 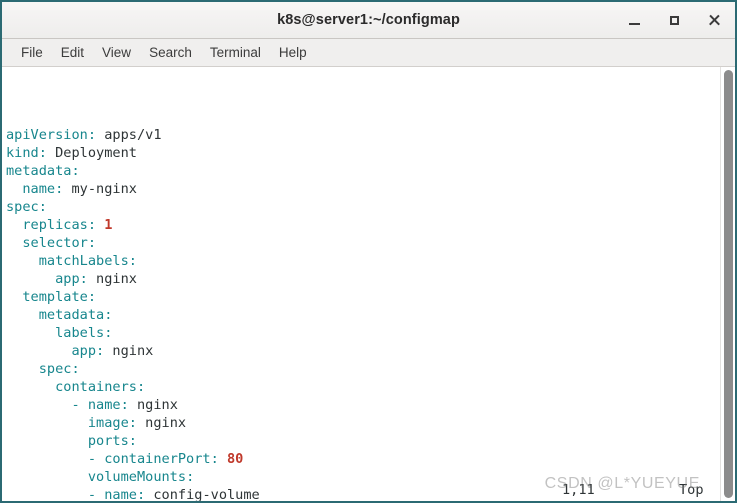 What do you see at coordinates (59, 297) in the screenshot?
I see `editor-line: template:` at bounding box center [59, 297].